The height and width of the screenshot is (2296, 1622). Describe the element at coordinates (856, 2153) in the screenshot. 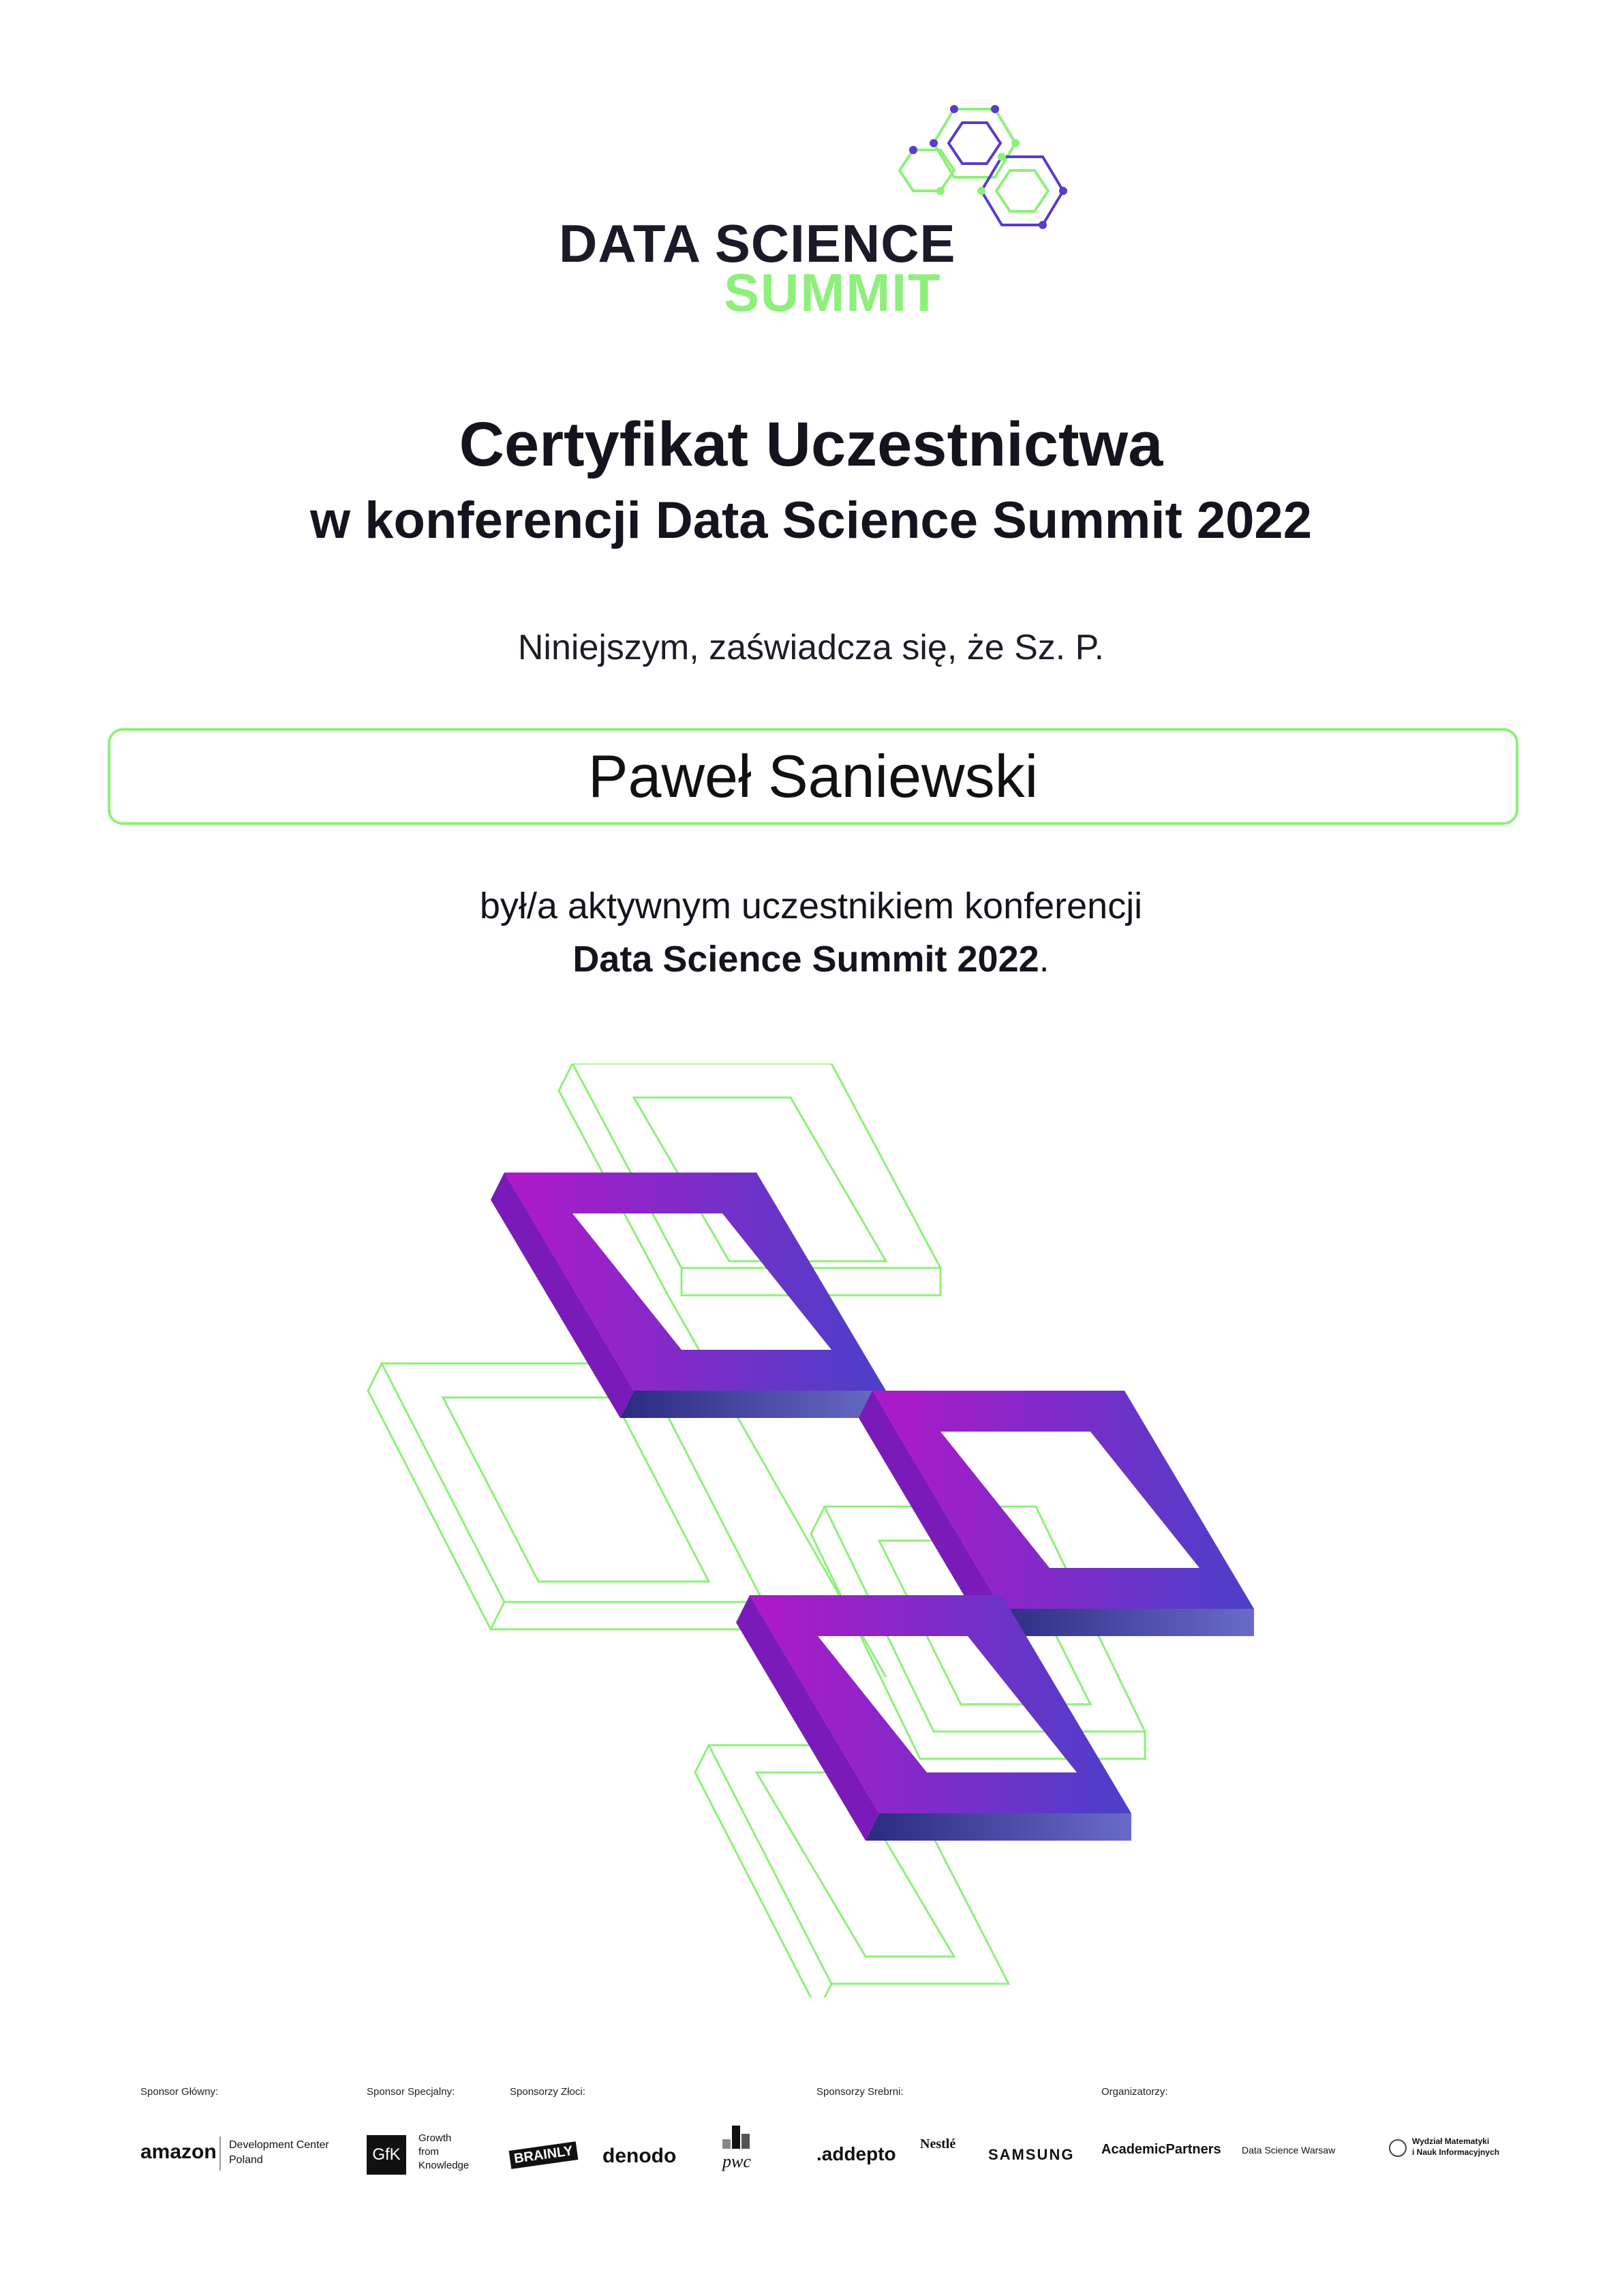

I see `addepto-logo: .addepto` at that location.